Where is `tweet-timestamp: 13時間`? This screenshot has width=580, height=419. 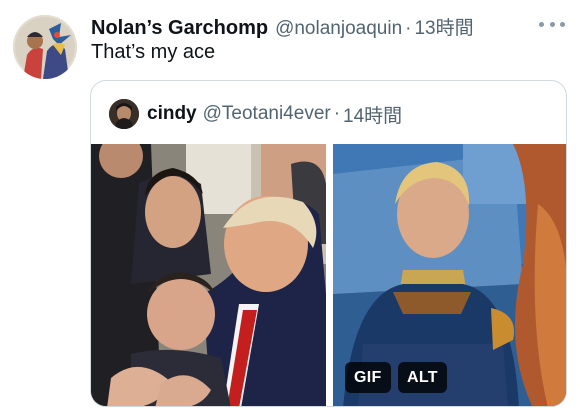
tweet-timestamp: 13時間 is located at coordinates (443, 26).